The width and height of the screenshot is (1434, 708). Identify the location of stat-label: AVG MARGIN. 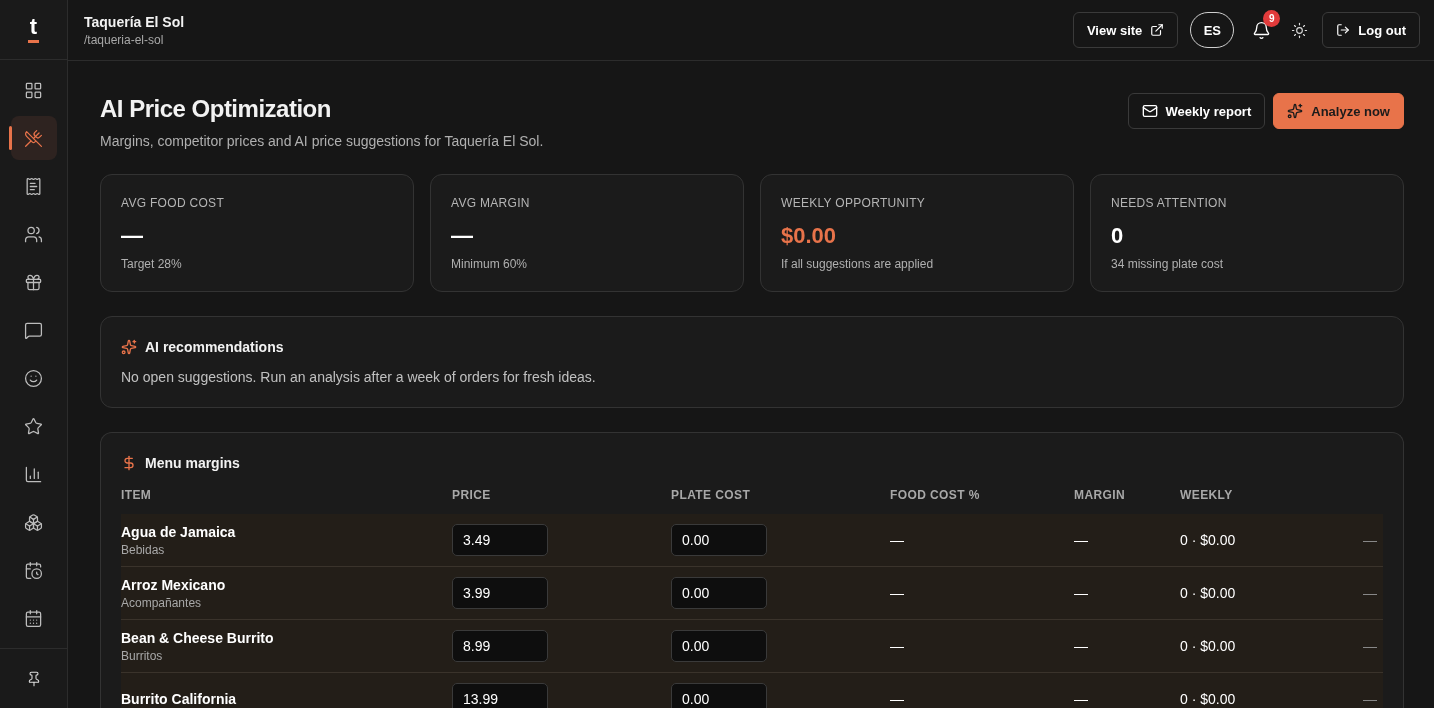
(491, 203).